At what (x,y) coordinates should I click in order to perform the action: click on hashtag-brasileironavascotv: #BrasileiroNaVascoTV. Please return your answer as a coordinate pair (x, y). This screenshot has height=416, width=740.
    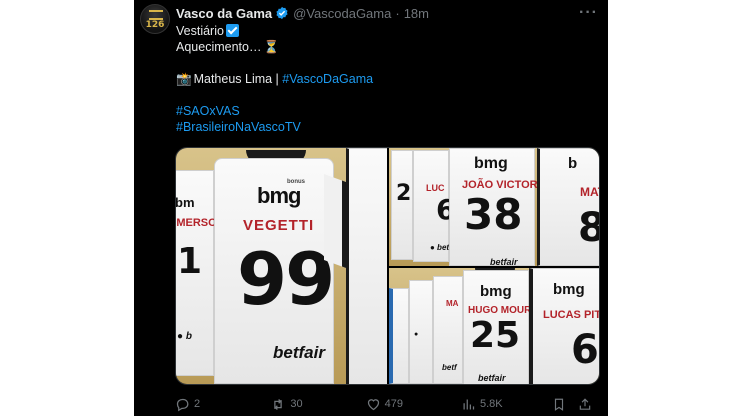
    Looking at the image, I should click on (238, 127).